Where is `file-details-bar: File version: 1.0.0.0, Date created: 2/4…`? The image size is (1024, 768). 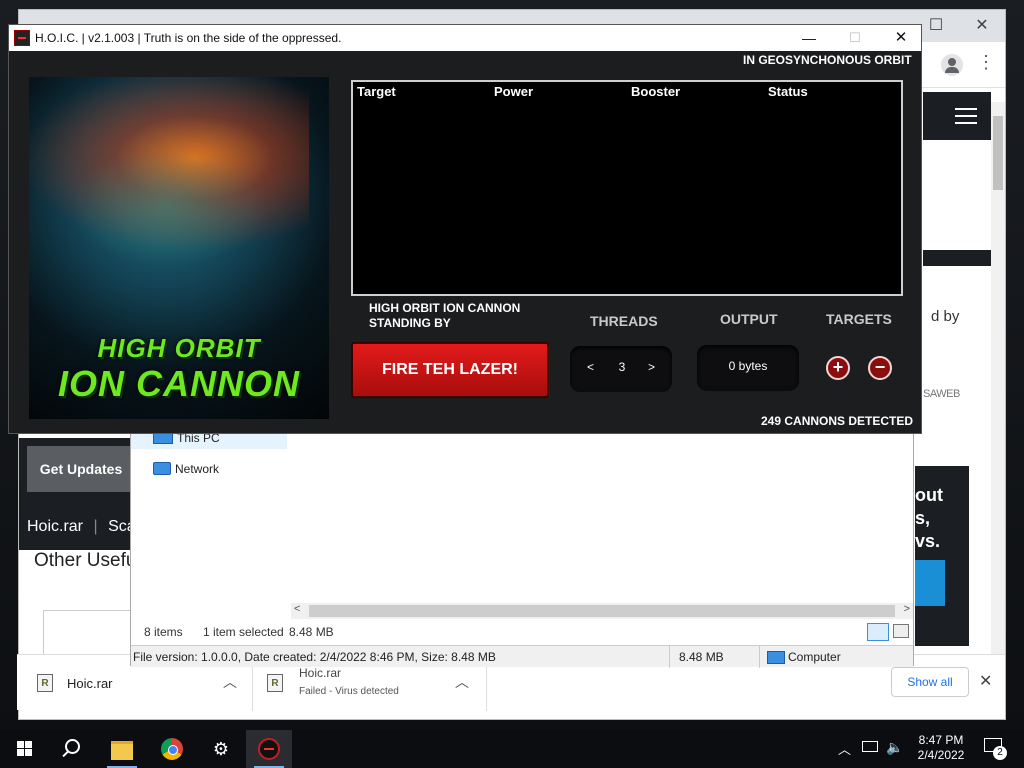
file-details-bar: File version: 1.0.0.0, Date created: 2/4… is located at coordinates (522, 656).